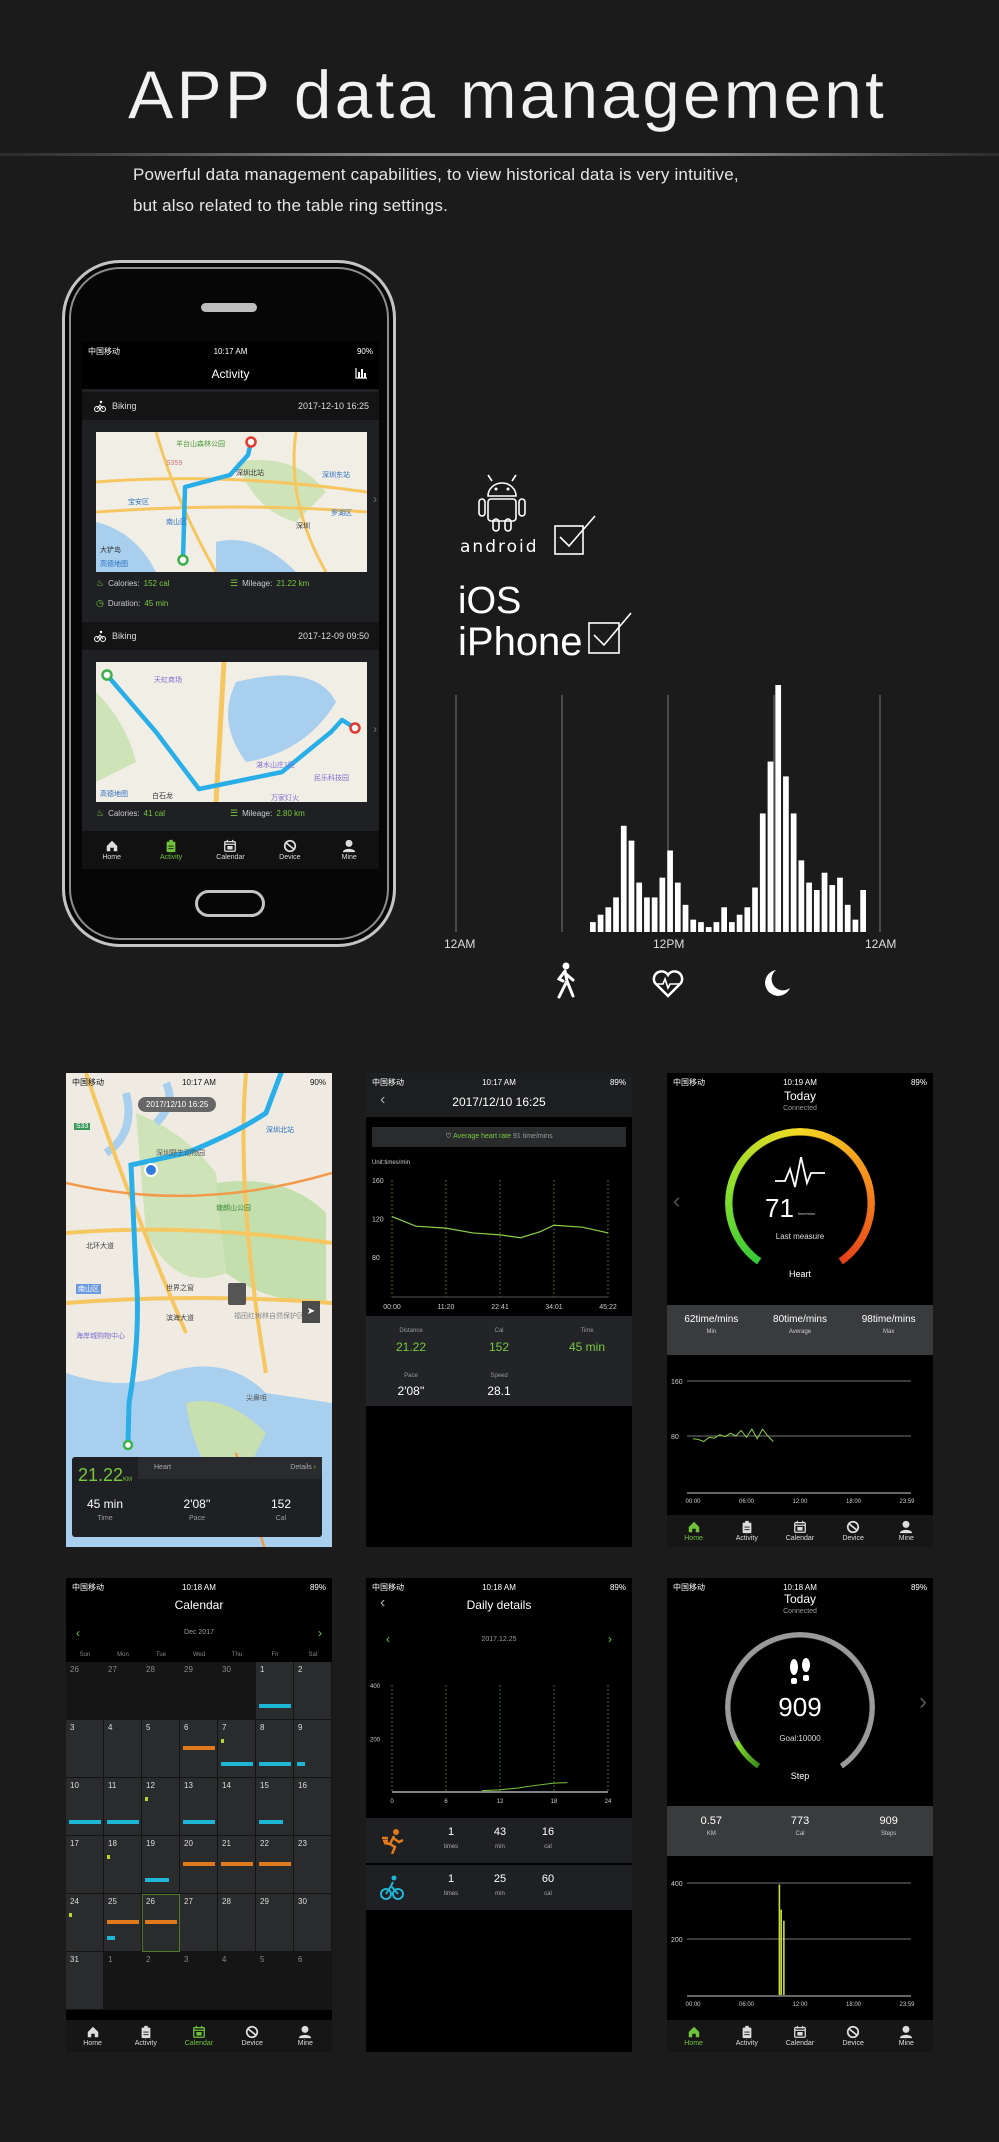 The height and width of the screenshot is (2142, 999). Describe the element at coordinates (313, 1749) in the screenshot. I see `calendar-day: 9` at that location.